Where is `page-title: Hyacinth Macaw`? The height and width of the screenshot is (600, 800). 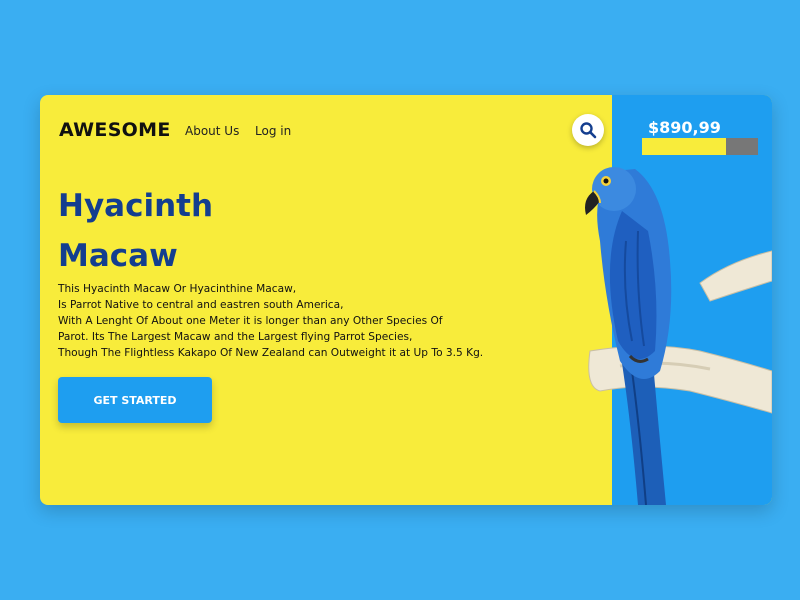
page-title: Hyacinth Macaw is located at coordinates (208, 231).